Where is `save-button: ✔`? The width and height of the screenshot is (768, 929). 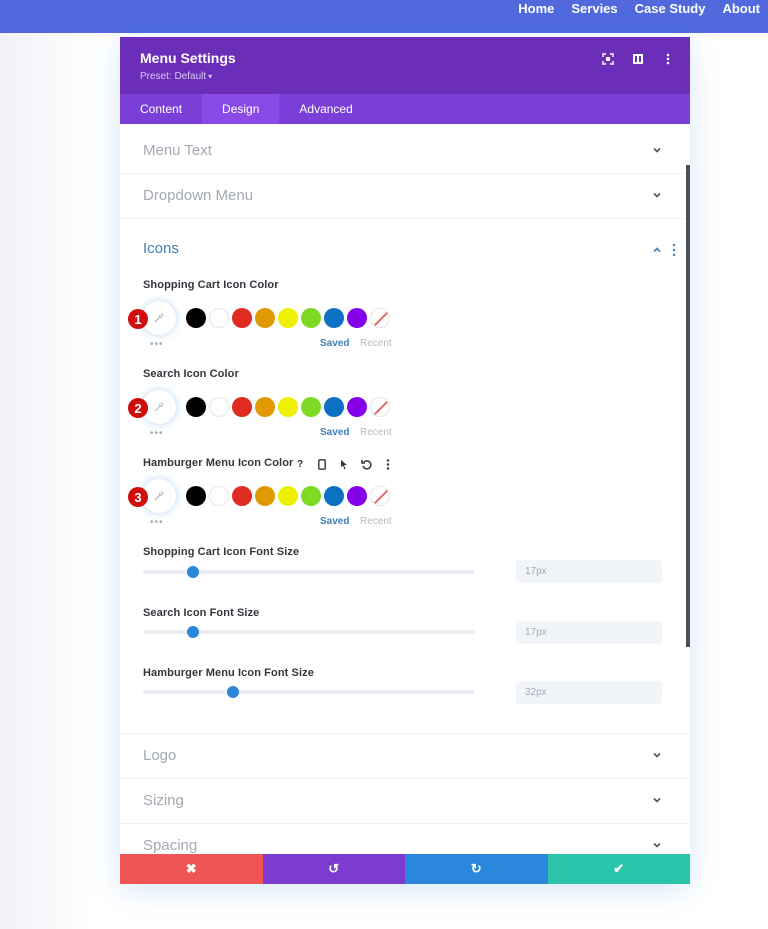
save-button: ✔ is located at coordinates (618, 869).